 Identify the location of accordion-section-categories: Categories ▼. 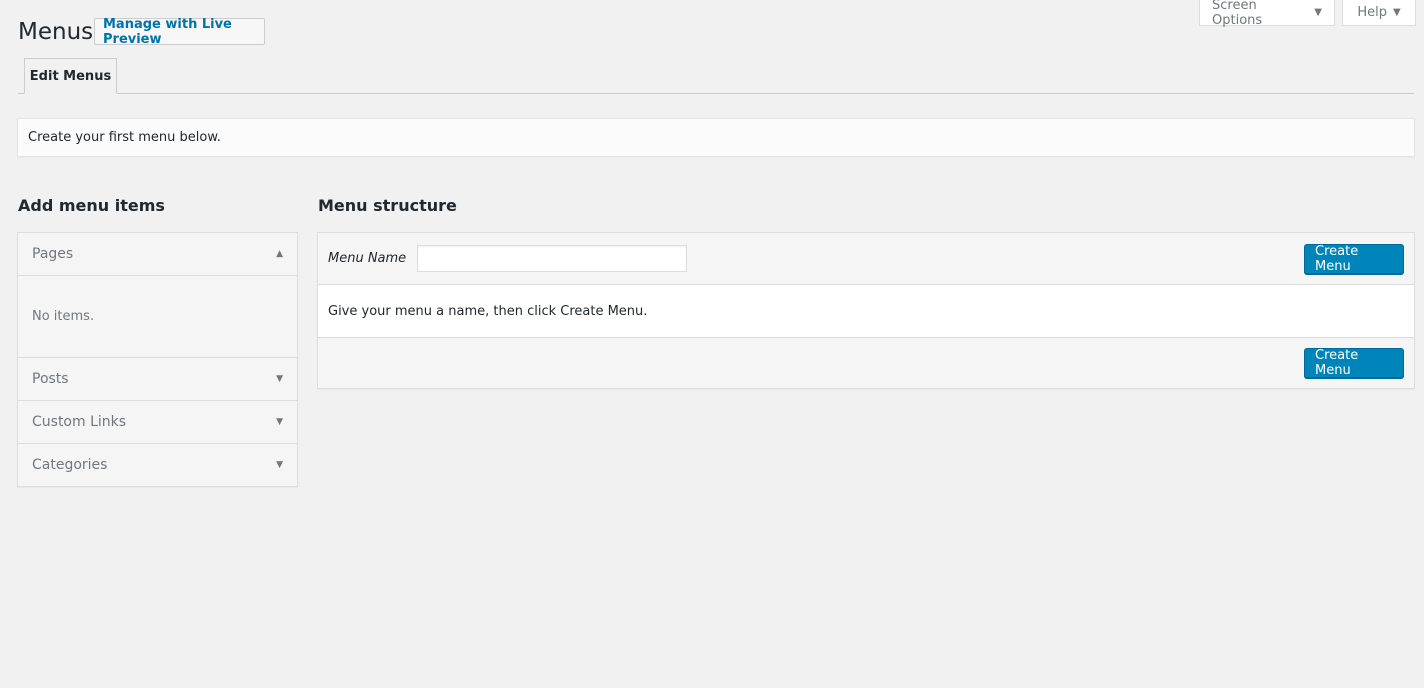
(157, 464).